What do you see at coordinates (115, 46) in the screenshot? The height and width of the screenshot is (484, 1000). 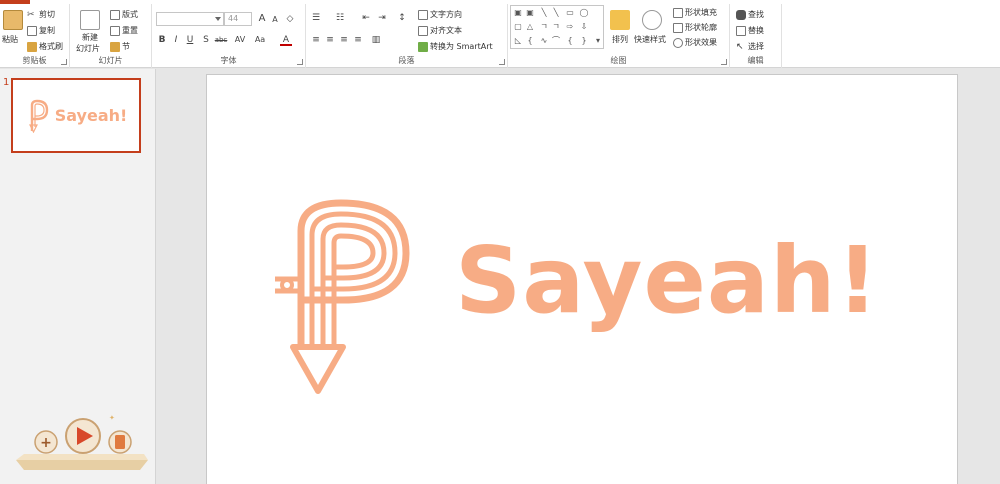 I see `section-icon` at bounding box center [115, 46].